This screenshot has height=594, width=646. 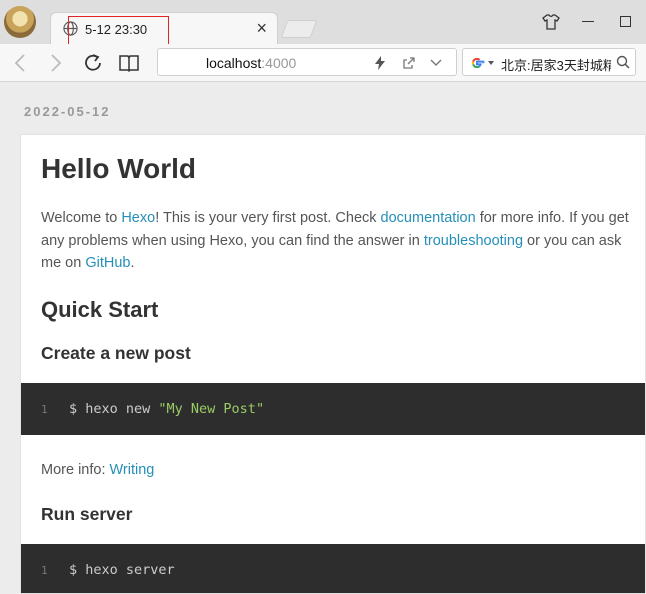 I want to click on url-text: localhost:4000, so click(x=251, y=63).